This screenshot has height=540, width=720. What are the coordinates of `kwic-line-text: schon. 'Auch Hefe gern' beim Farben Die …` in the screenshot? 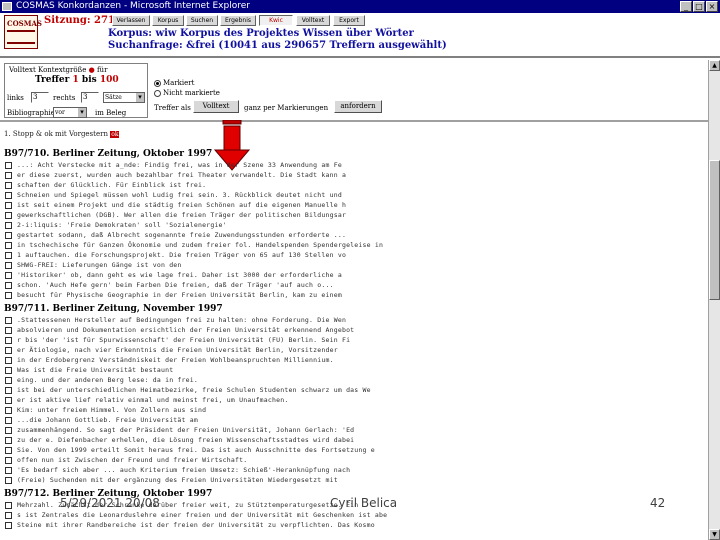 It's located at (175, 285).